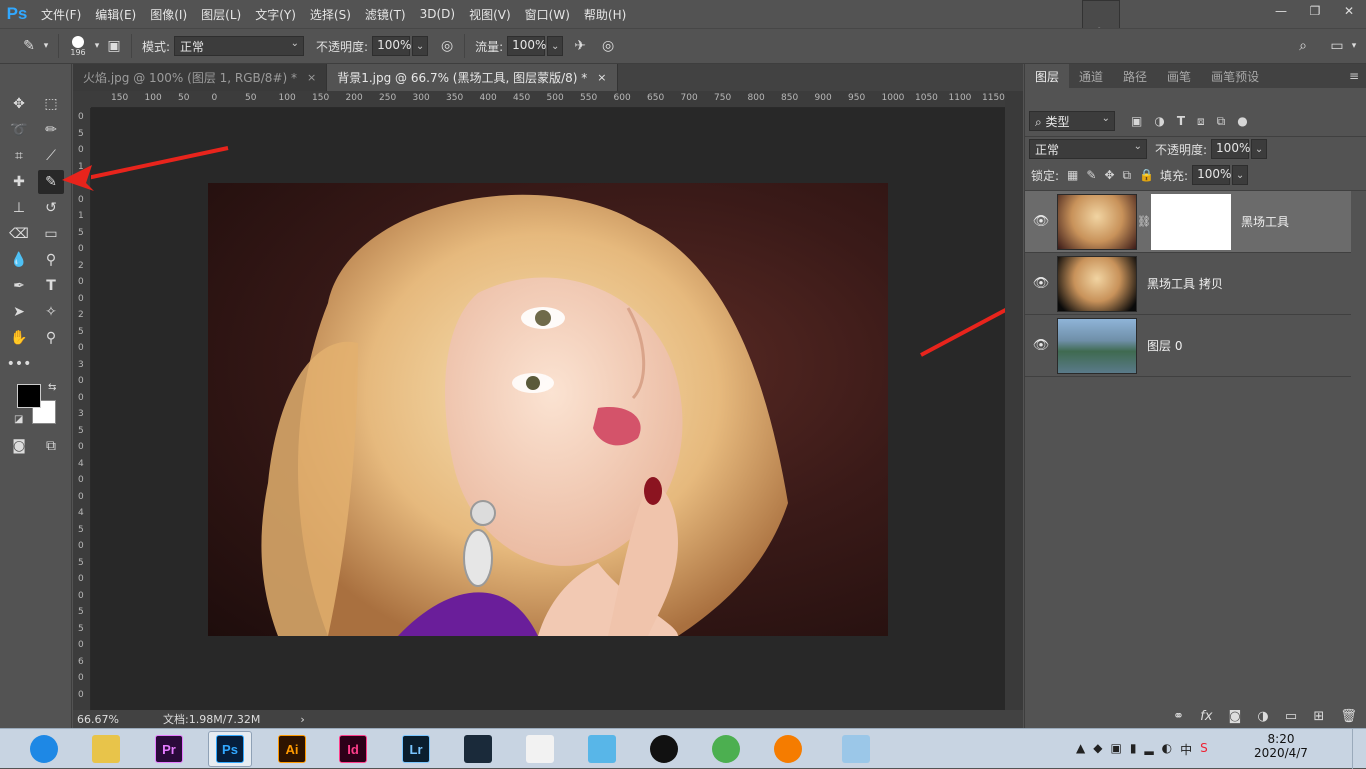 Image resolution: width=1366 pixels, height=769 pixels. I want to click on fill-input: 100%, so click(1211, 175).